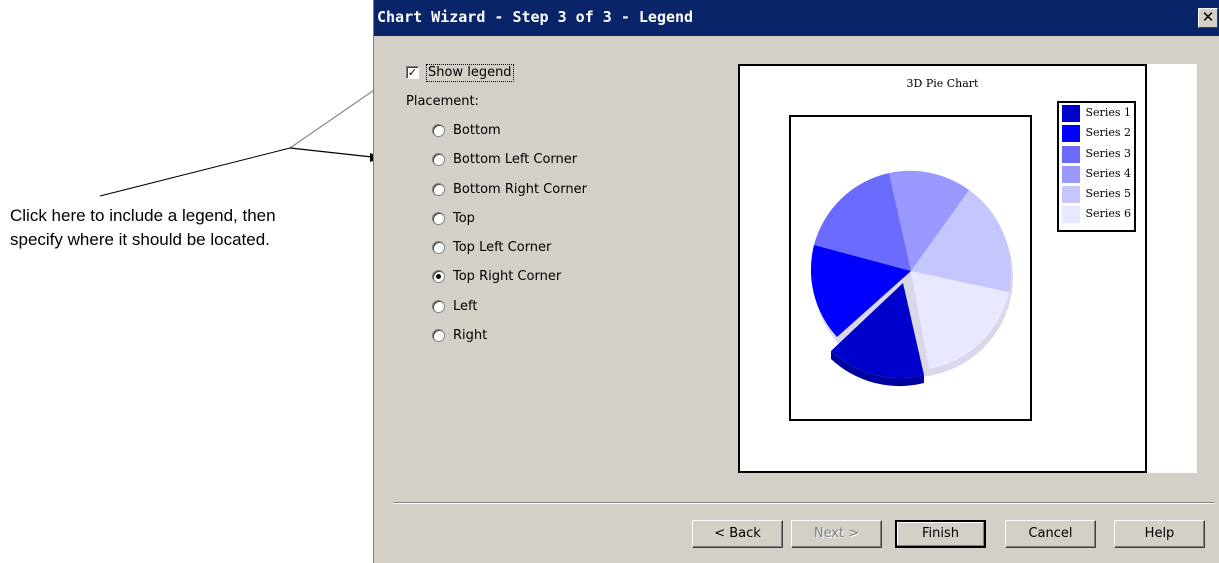 Image resolution: width=1219 pixels, height=563 pixels. What do you see at coordinates (1172, 268) in the screenshot?
I see `preview-strip` at bounding box center [1172, 268].